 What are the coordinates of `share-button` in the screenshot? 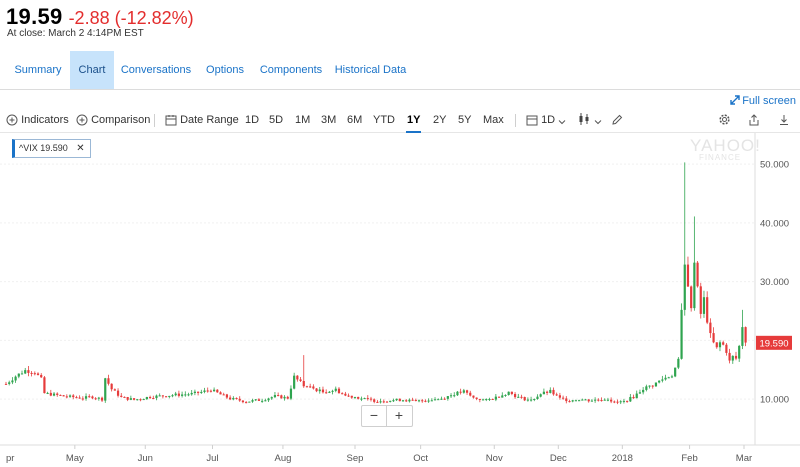 It's located at (754, 120).